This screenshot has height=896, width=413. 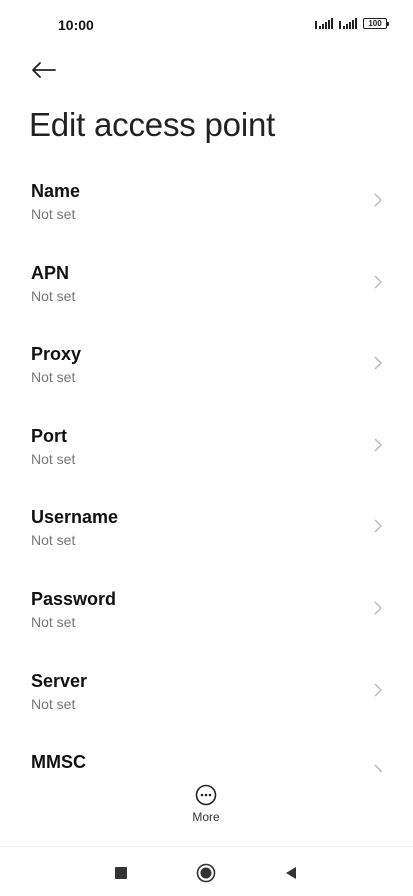 What do you see at coordinates (75, 517) in the screenshot?
I see `setting-label: Username` at bounding box center [75, 517].